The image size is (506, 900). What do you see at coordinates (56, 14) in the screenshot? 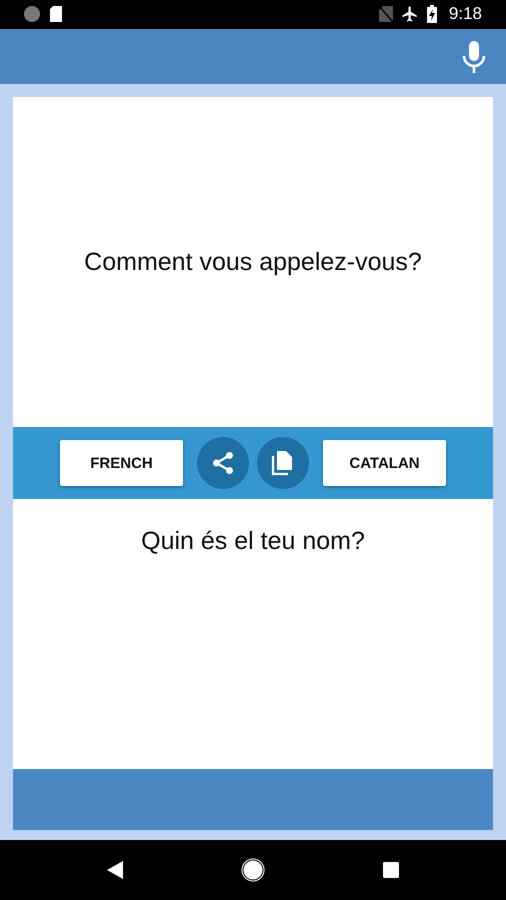
I see `sd-card-icon` at bounding box center [56, 14].